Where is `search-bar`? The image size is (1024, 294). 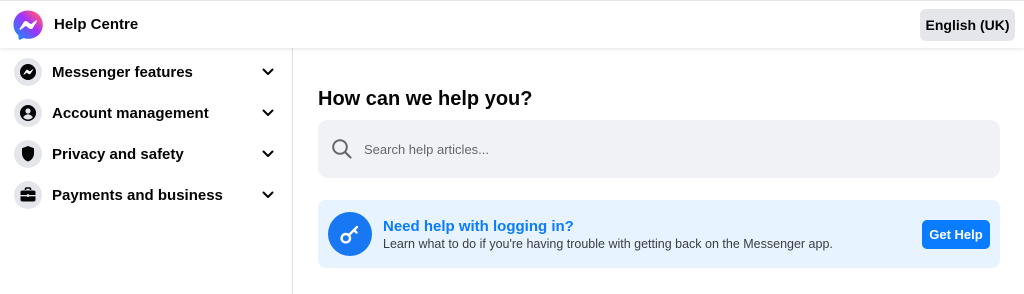 search-bar is located at coordinates (659, 149).